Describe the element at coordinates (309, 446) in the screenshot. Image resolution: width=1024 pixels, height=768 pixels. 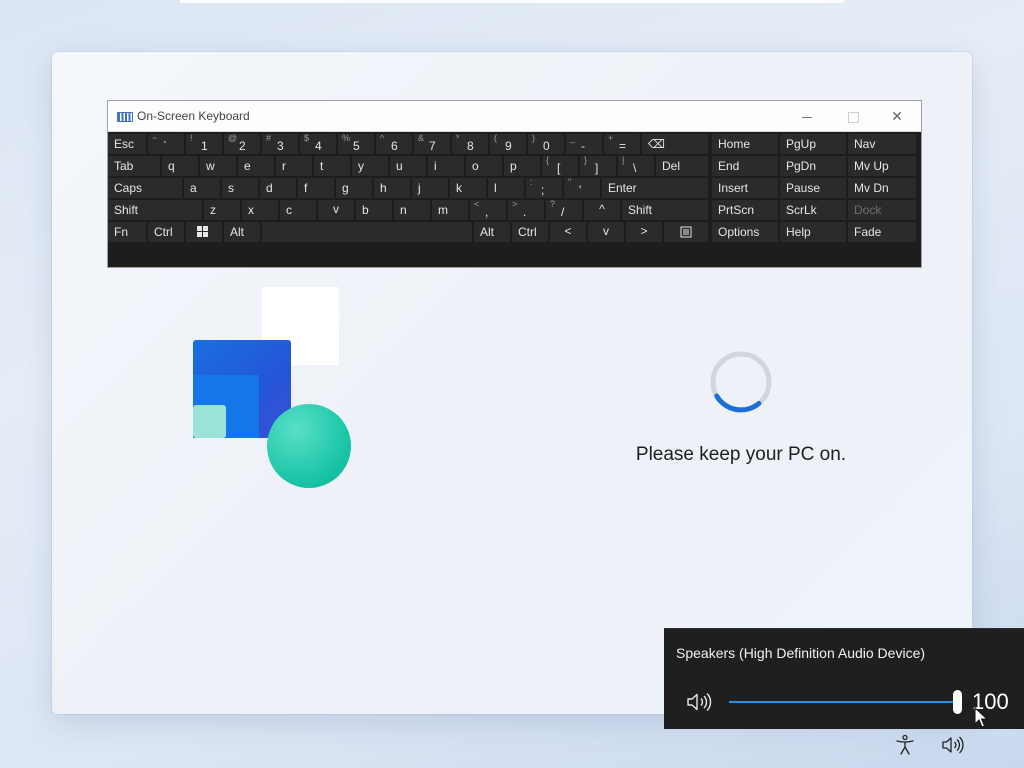
I see `illustration-teal-circle` at that location.